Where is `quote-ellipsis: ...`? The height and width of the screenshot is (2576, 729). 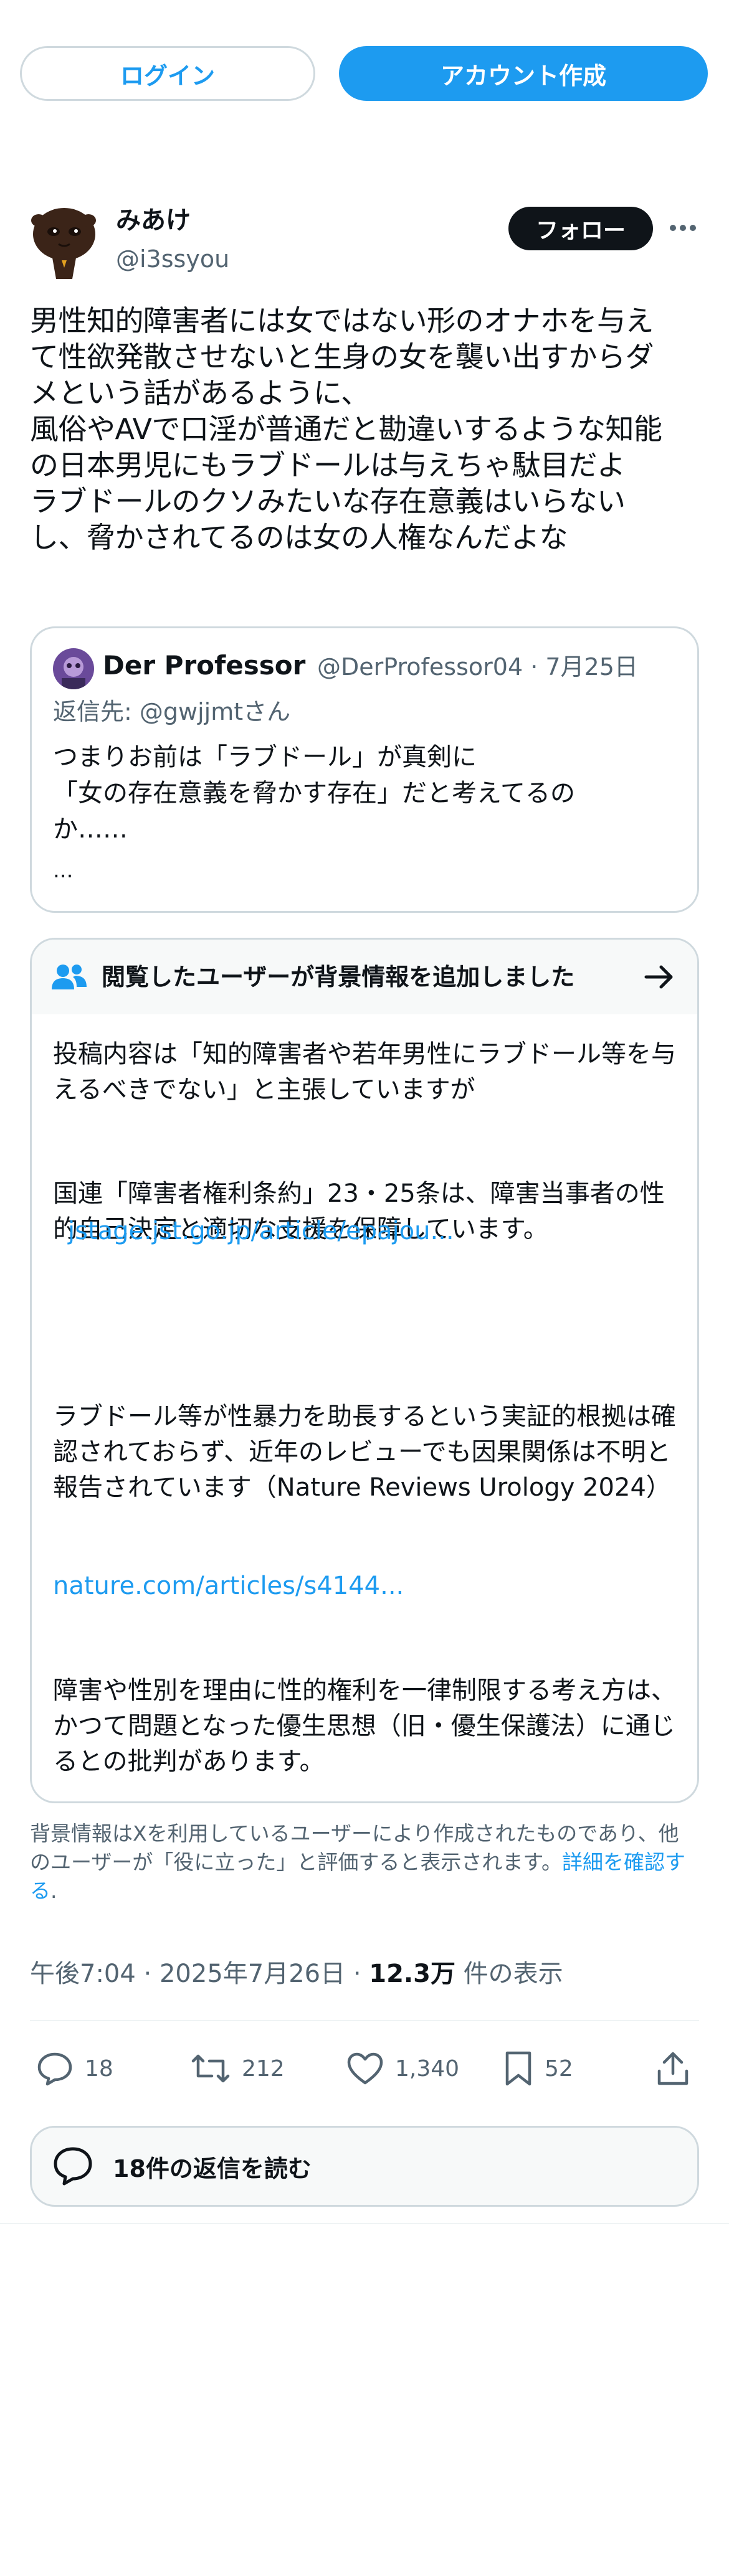 quote-ellipsis: ... is located at coordinates (63, 870).